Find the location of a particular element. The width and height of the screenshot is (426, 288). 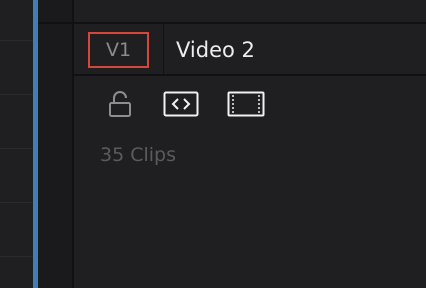

film-strip-icon is located at coordinates (246, 104).